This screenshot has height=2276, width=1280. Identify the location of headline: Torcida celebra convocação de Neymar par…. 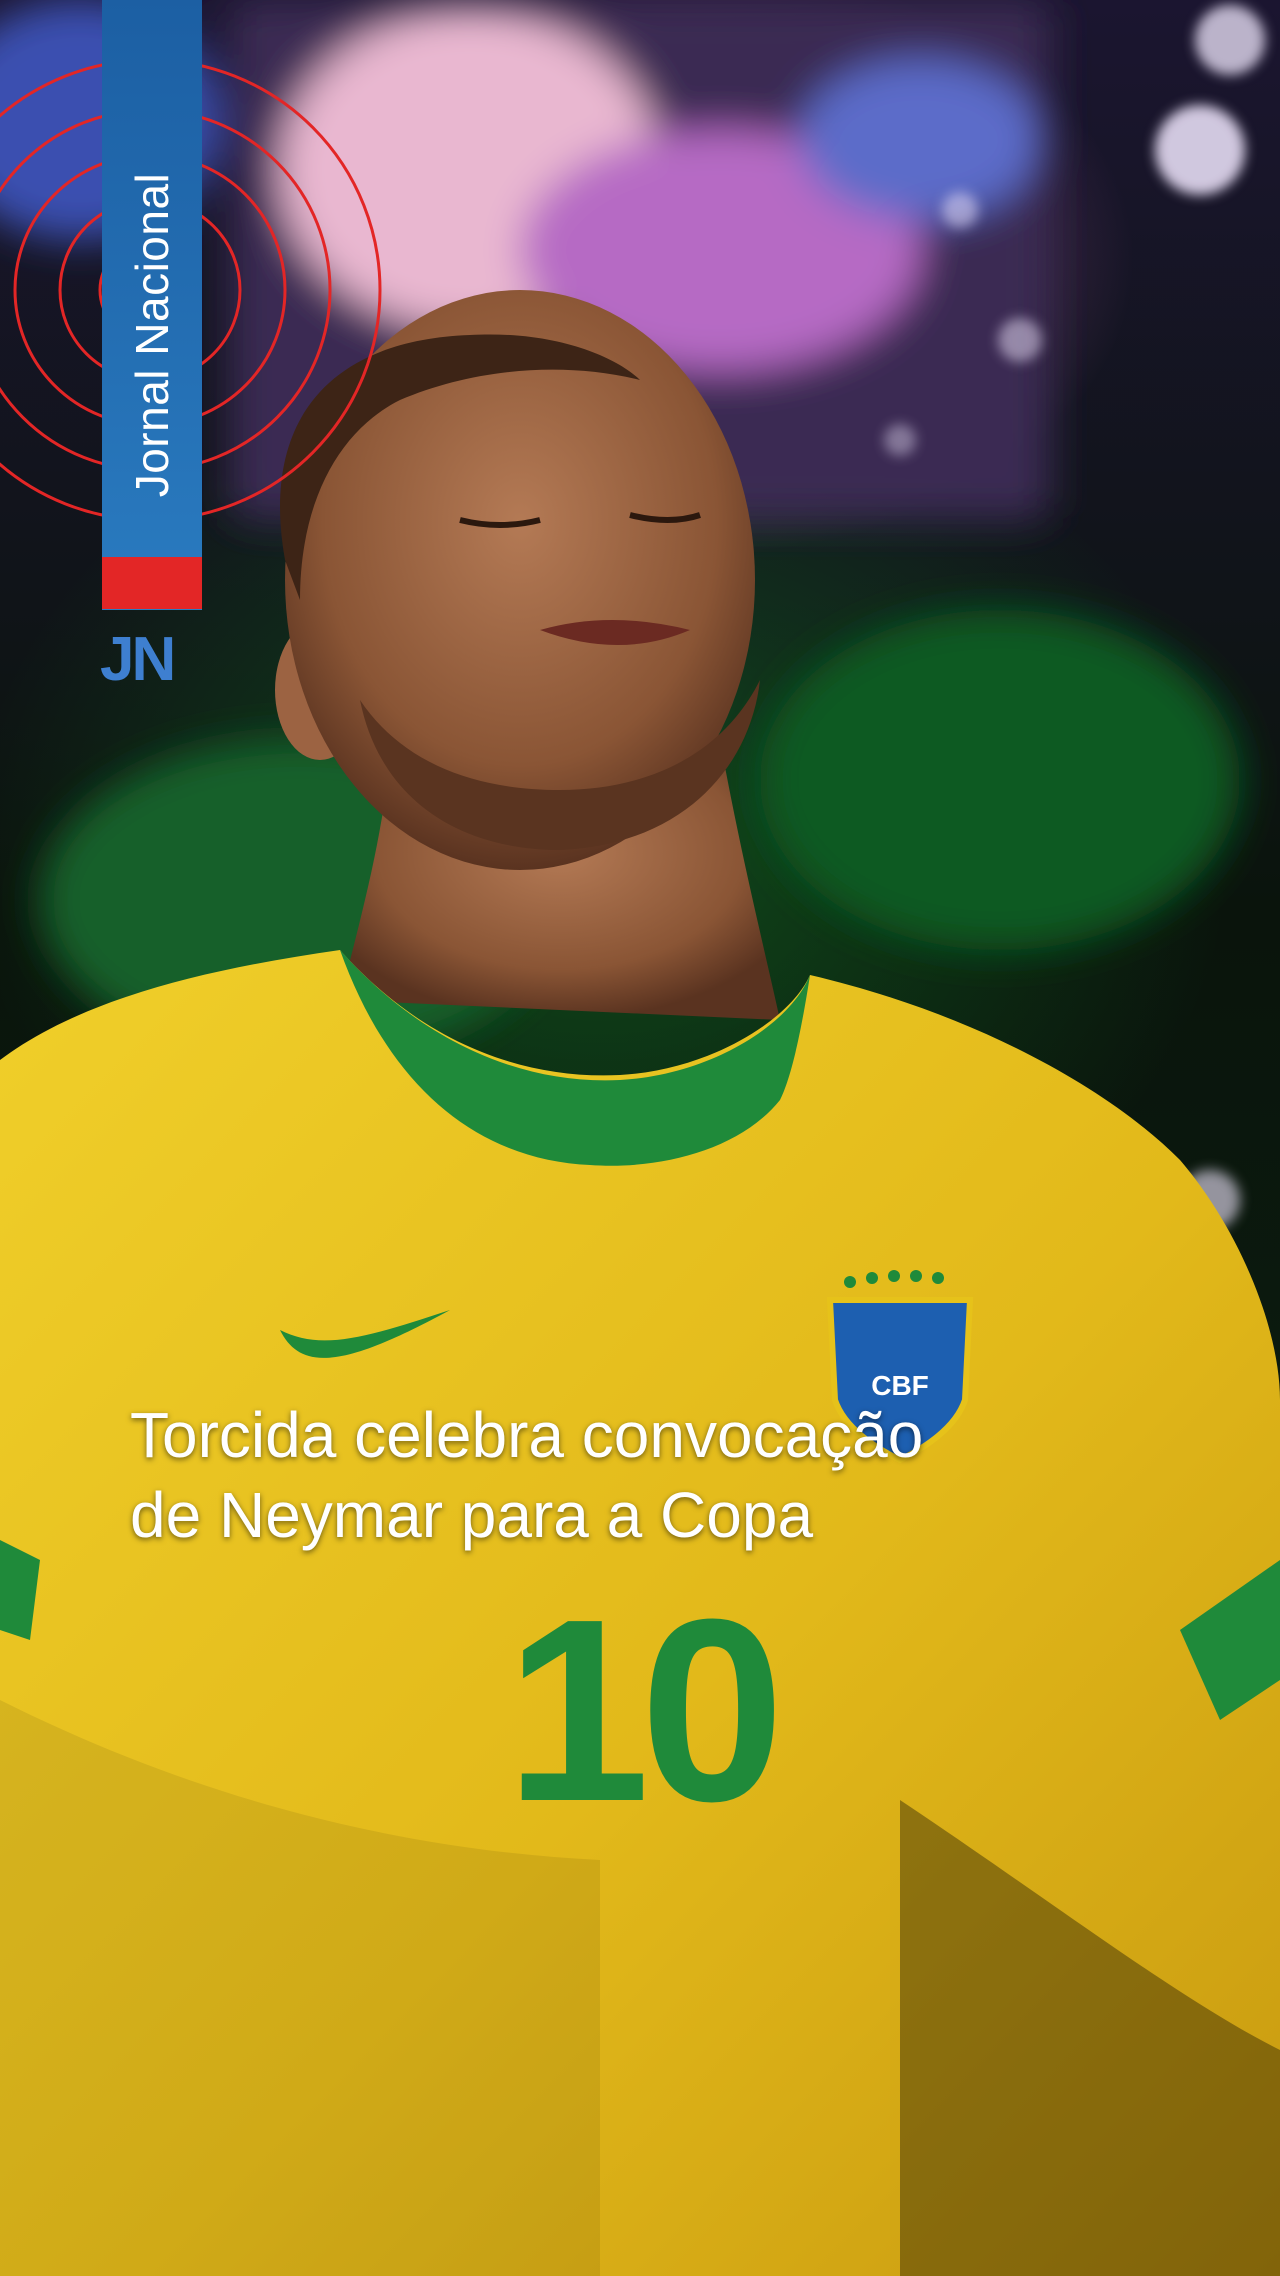
(650, 1475).